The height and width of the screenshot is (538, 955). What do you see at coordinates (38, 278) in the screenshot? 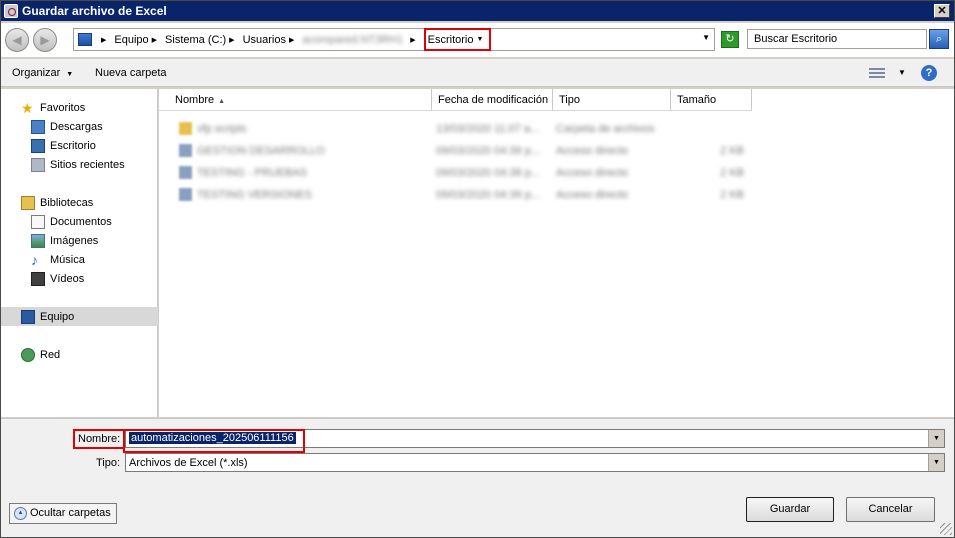
I see `videos-icon` at bounding box center [38, 278].